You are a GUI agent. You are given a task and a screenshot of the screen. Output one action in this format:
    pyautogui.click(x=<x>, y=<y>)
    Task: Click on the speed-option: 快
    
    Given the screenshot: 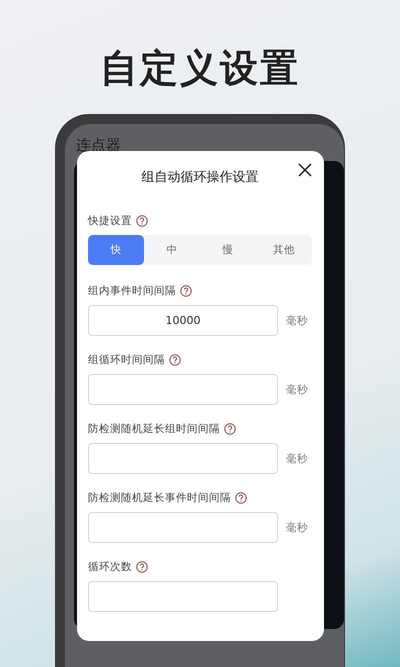 What is the action you would take?
    pyautogui.click(x=116, y=250)
    